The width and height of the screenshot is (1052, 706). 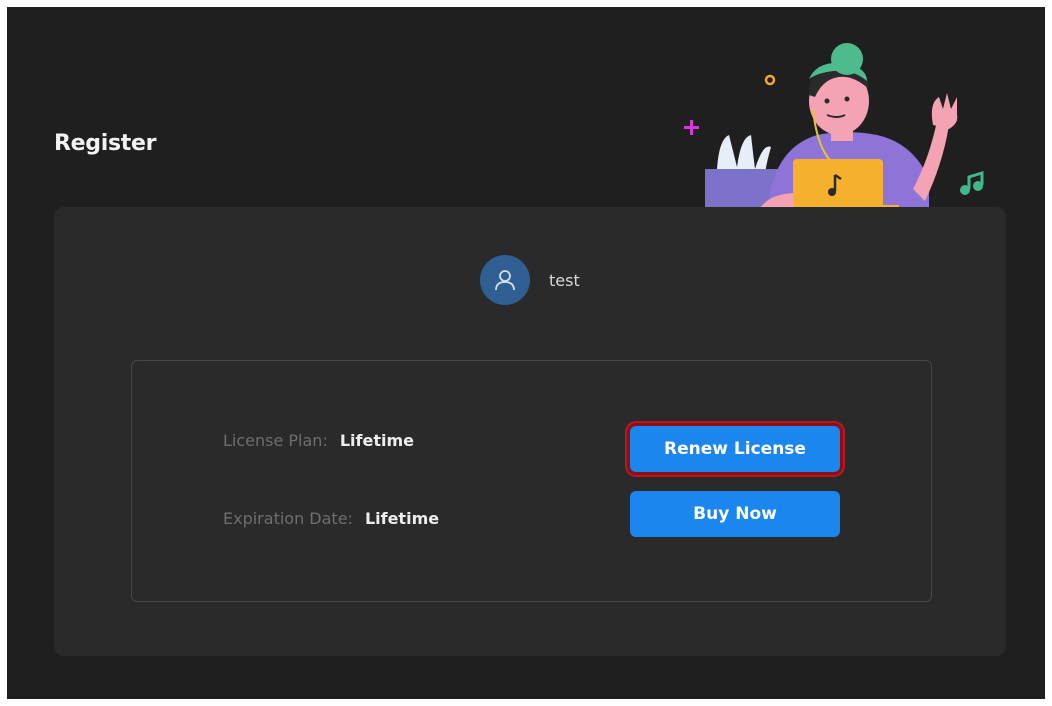 What do you see at coordinates (376, 440) in the screenshot?
I see `license-plan-value: Lifetime` at bounding box center [376, 440].